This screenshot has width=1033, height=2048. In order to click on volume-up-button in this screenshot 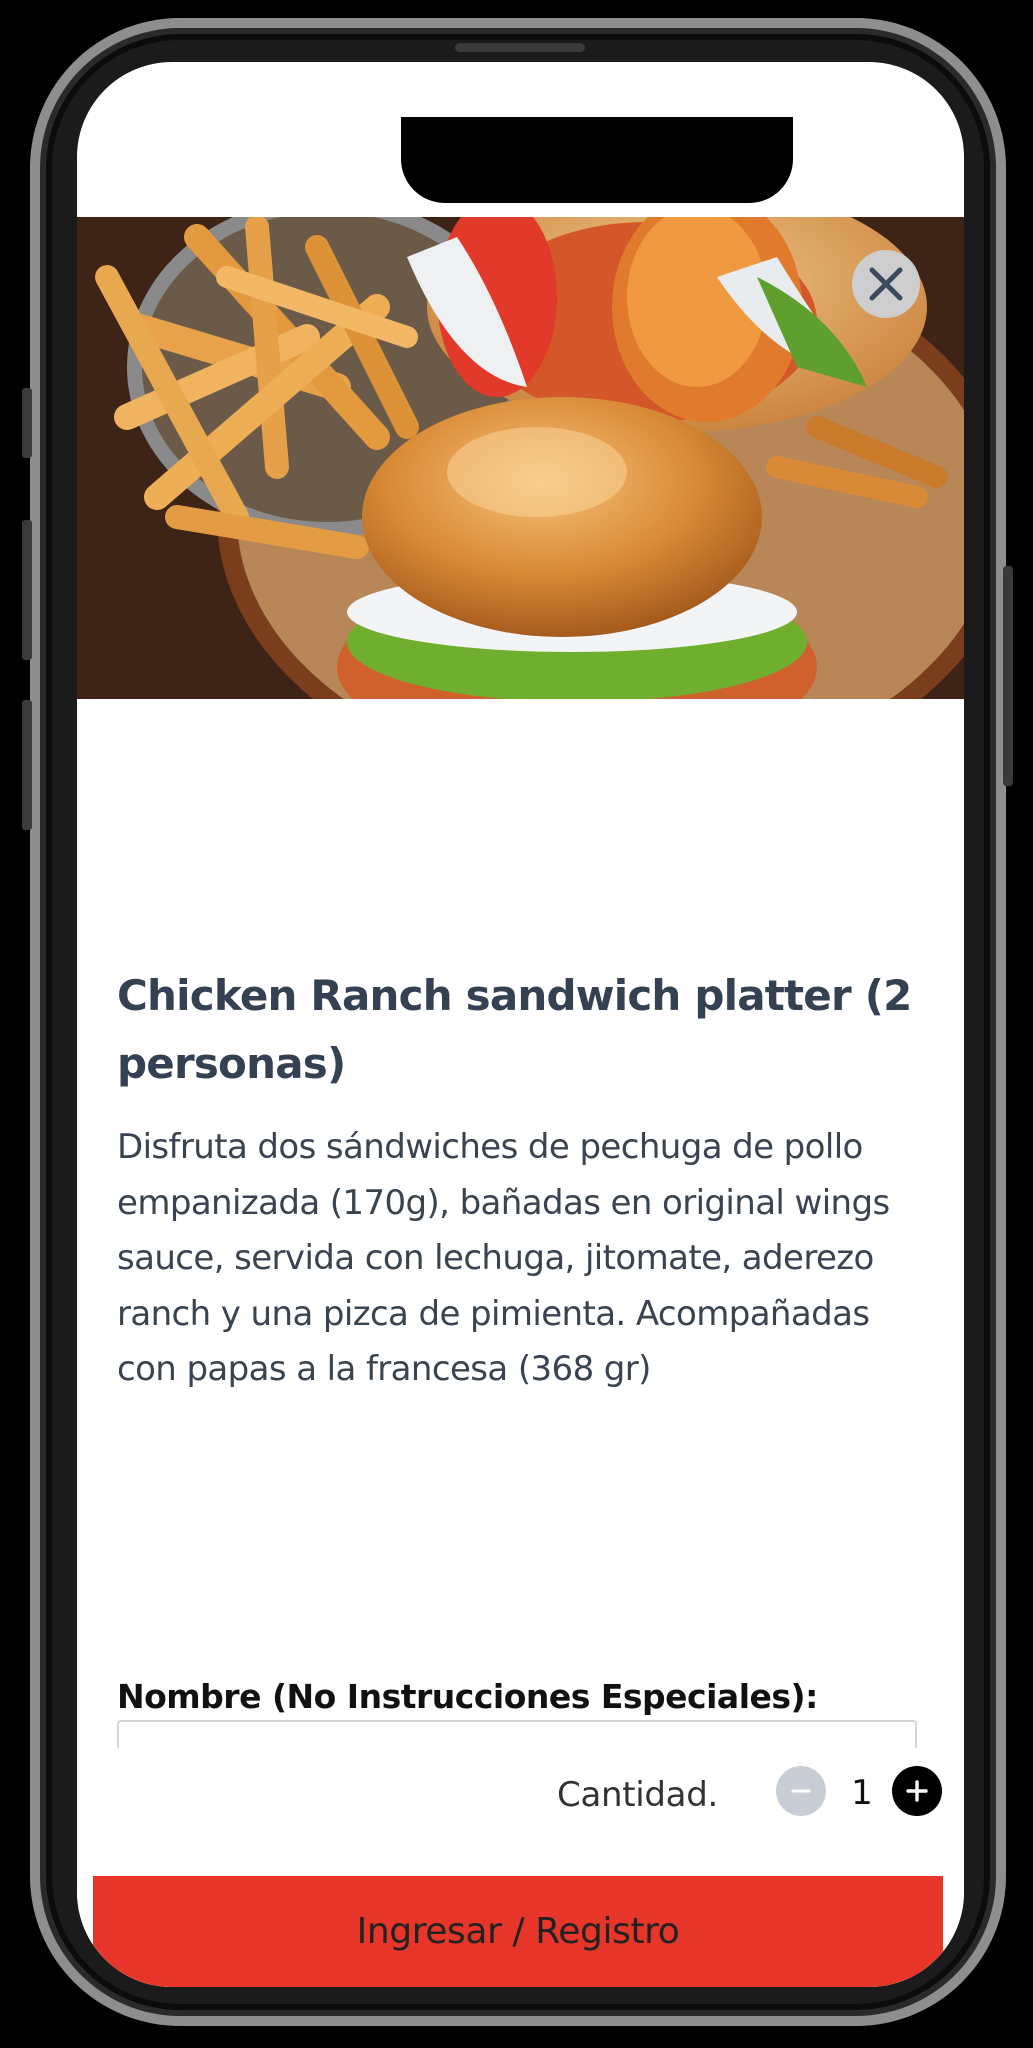, I will do `click(27, 423)`.